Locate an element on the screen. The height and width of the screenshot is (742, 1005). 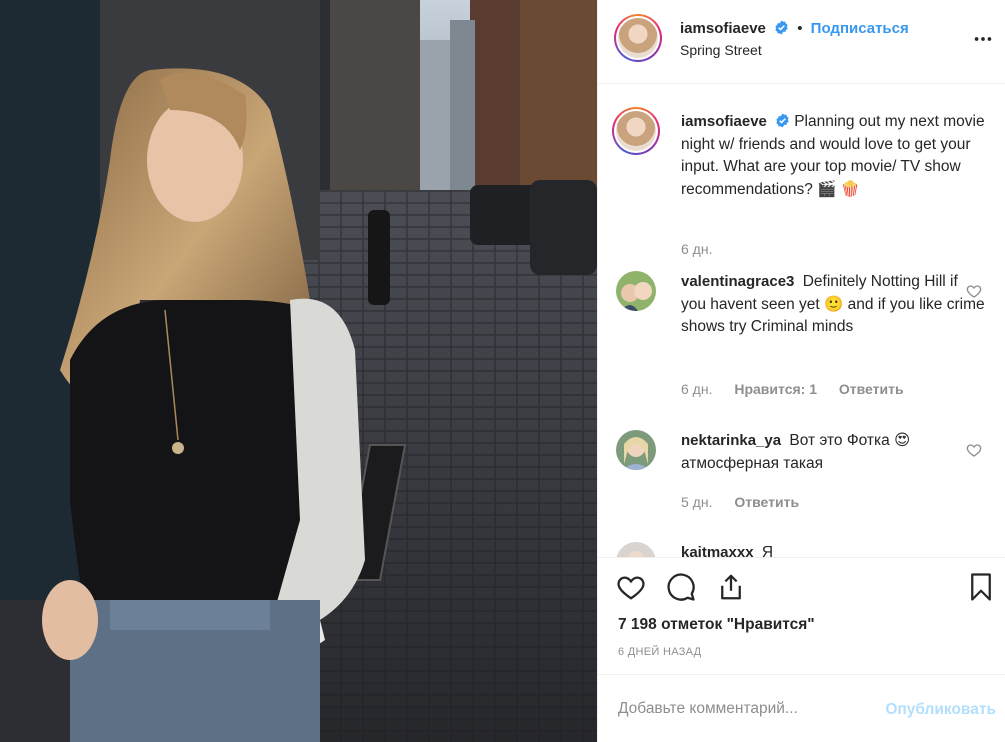
publish-button: Опубликовать is located at coordinates (940, 710).